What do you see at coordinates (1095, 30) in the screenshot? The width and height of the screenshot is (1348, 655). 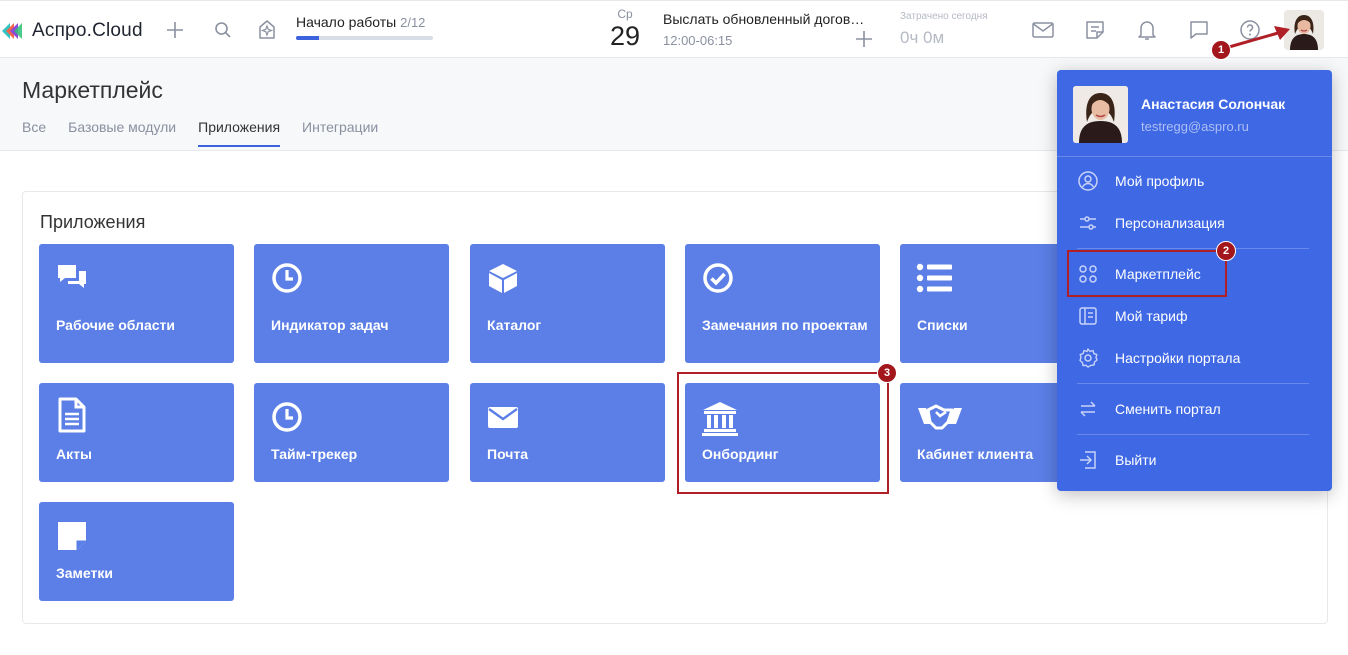 I see `notes-icon` at bounding box center [1095, 30].